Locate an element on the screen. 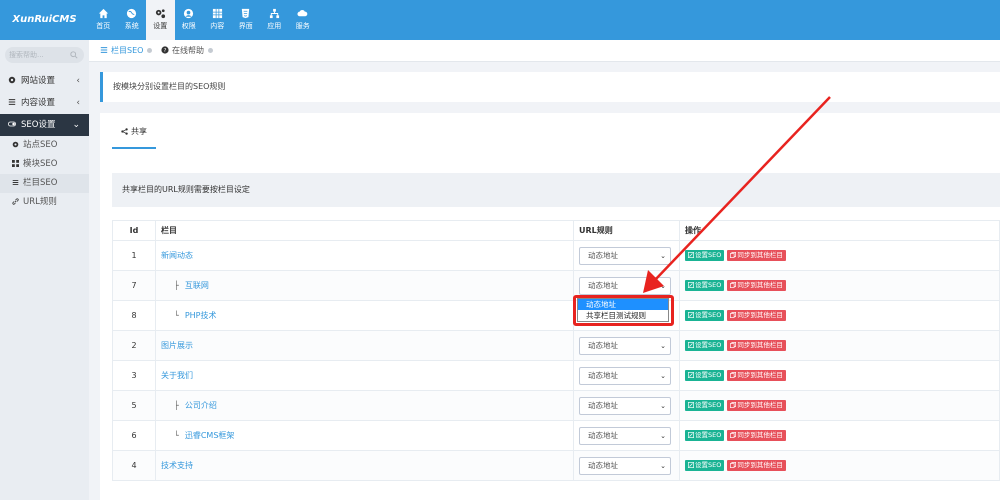  home-icon is located at coordinates (103, 13).